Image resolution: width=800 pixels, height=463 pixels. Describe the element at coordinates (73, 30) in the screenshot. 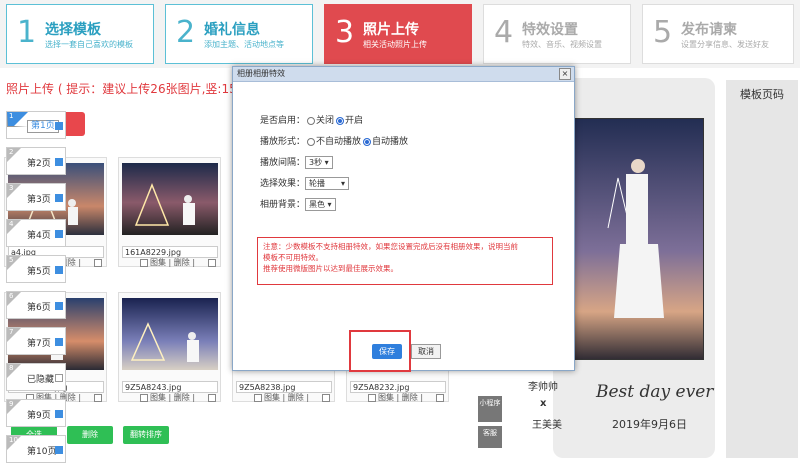

I see `step-title: 选择模板` at that location.